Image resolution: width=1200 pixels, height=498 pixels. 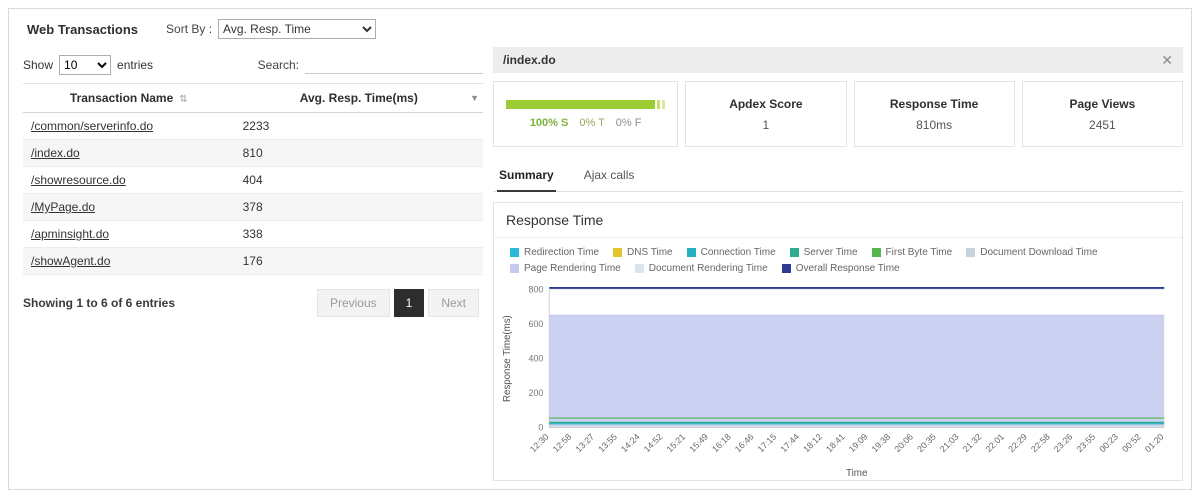 What do you see at coordinates (189, 29) in the screenshot?
I see `sort-by-label: Sort By :` at bounding box center [189, 29].